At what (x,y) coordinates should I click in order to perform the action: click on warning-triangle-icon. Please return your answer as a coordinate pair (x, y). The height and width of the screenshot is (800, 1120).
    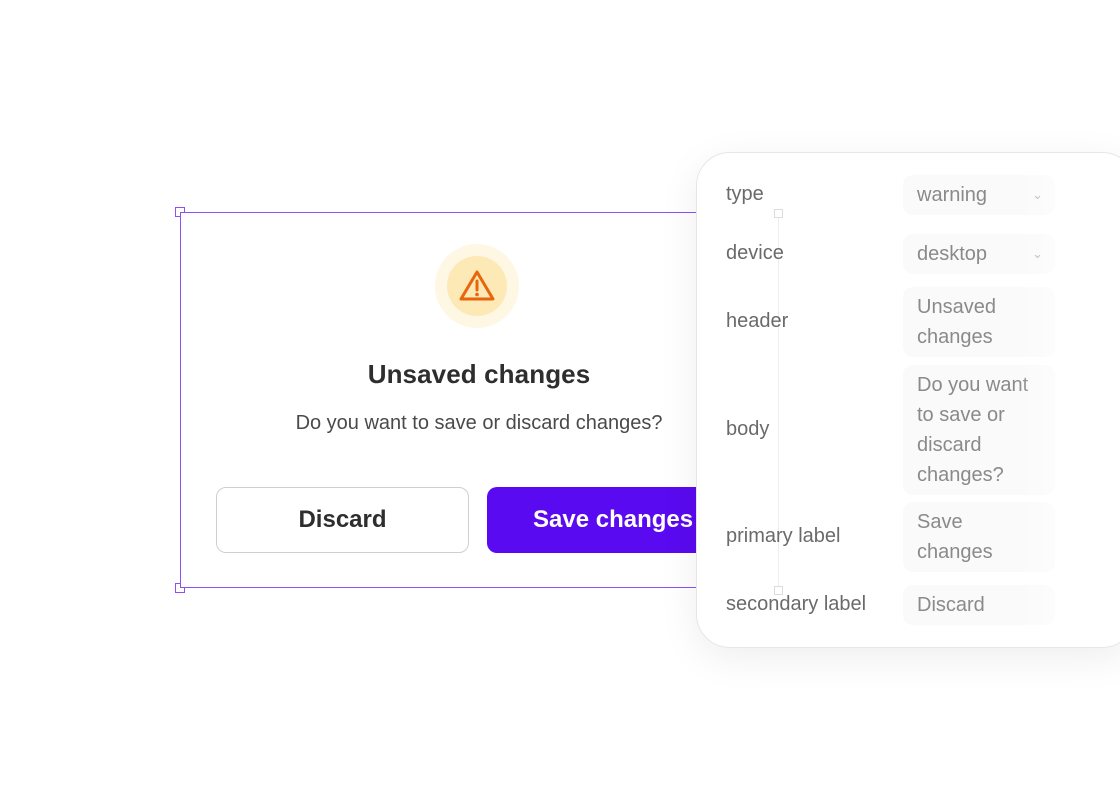
    Looking at the image, I should click on (477, 285).